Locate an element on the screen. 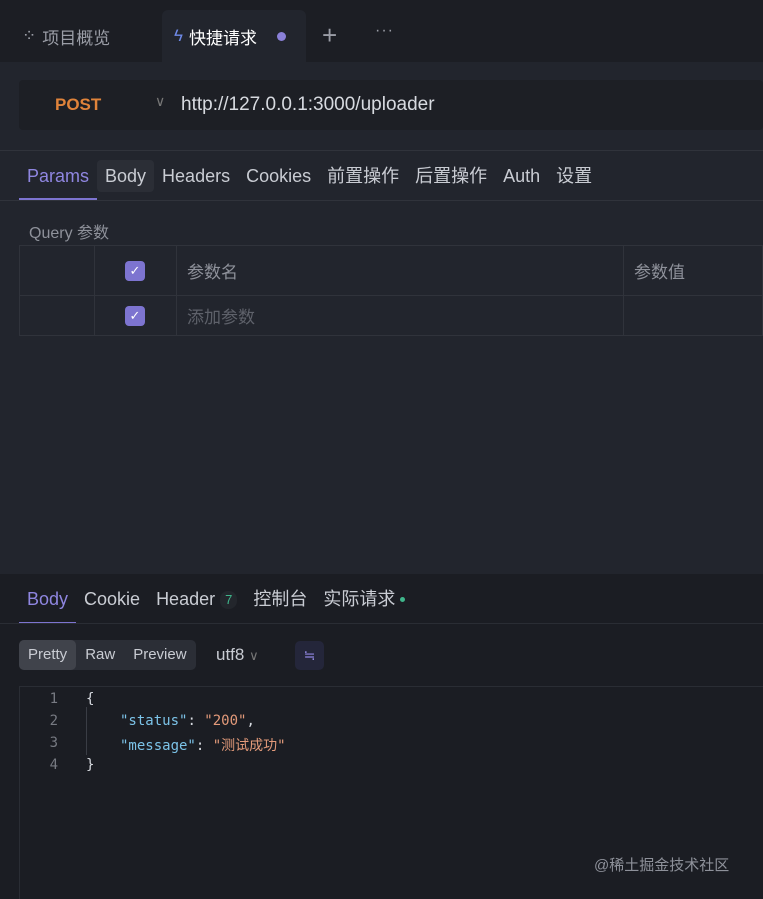 The width and height of the screenshot is (763, 899). url-bar: POST ∨ http://127.0.0.1:3000/uploader is located at coordinates (391, 105).